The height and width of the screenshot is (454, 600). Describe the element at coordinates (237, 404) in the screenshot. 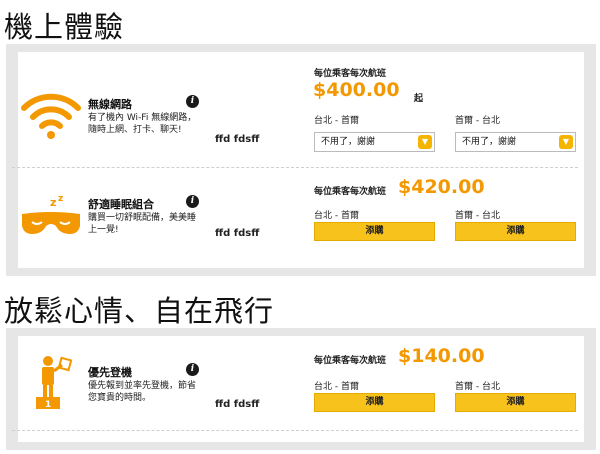

I see `item-extra-priority: ffd fdsff` at that location.